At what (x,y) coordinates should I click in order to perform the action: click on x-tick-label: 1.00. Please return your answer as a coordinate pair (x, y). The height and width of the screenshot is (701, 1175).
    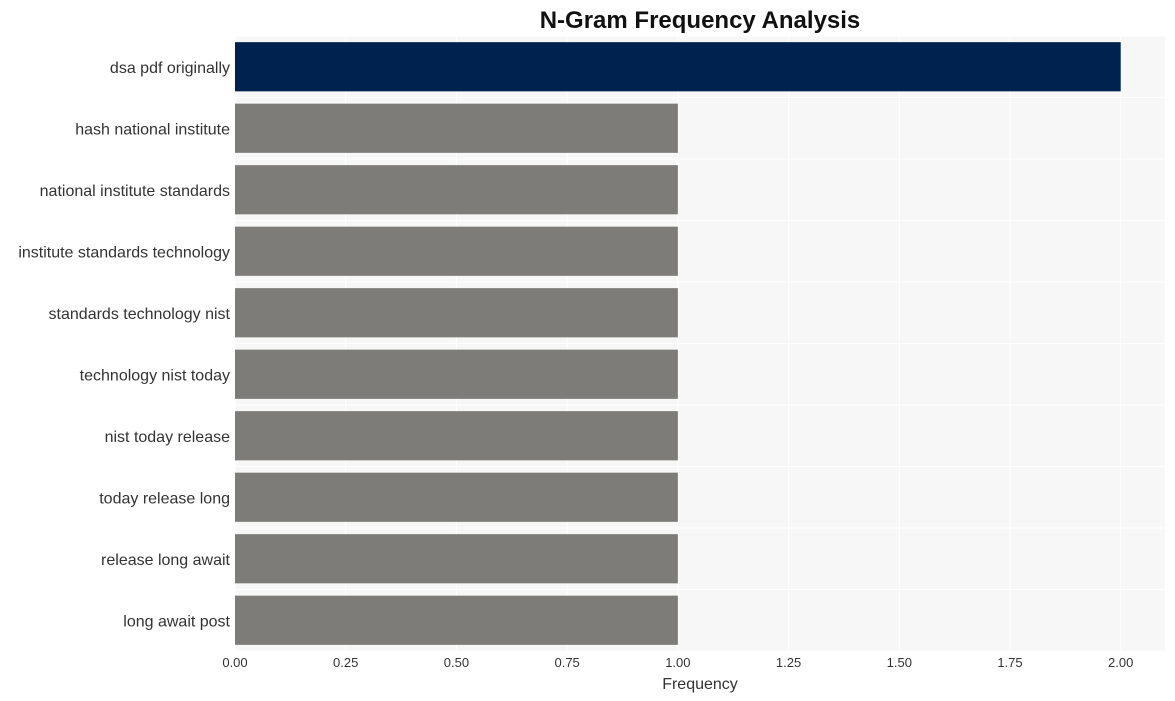
    Looking at the image, I should click on (677, 662).